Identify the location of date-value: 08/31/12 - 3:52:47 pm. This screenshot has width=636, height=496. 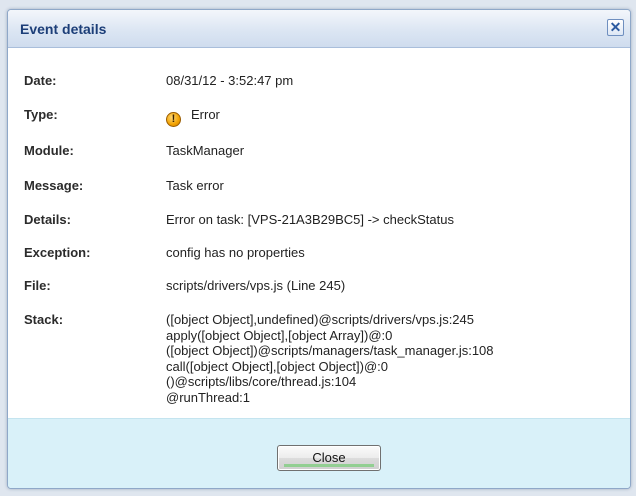
(230, 80).